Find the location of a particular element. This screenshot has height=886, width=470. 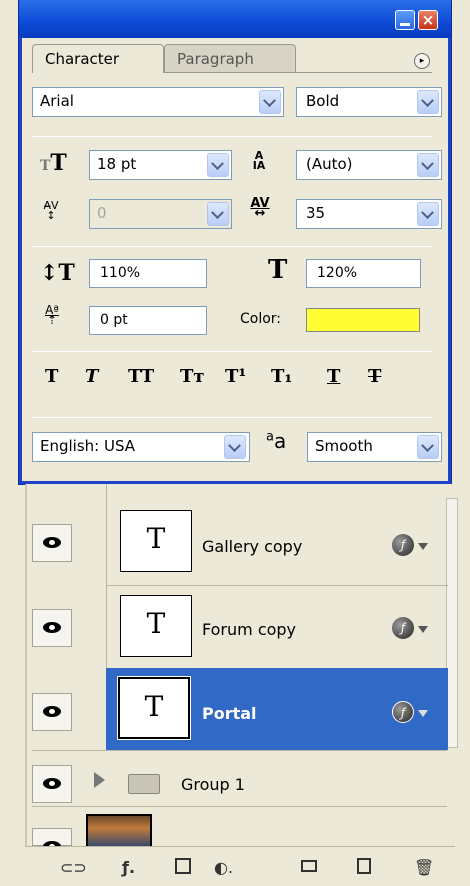

new-group-icon is located at coordinates (309, 866).